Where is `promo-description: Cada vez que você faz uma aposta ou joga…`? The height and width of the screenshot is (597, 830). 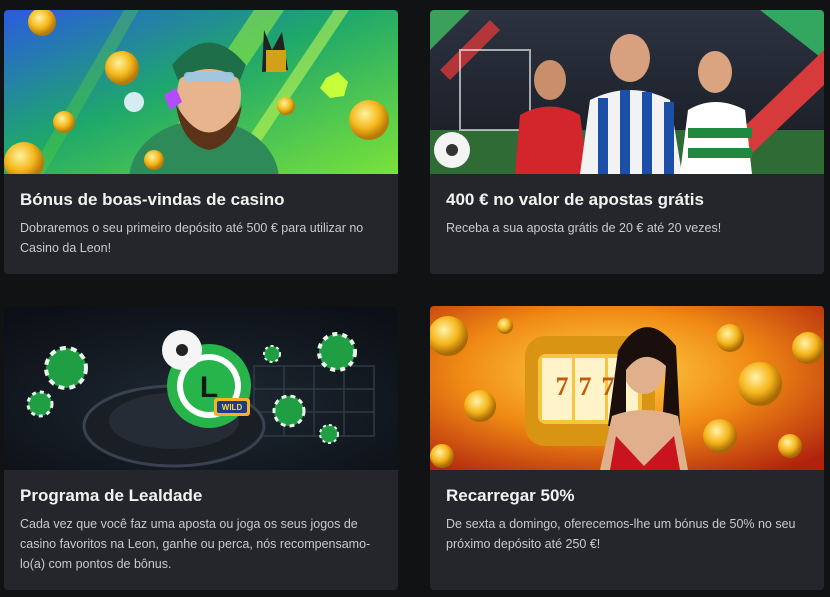
promo-description: Cada vez que você faz uma aposta ou joga… is located at coordinates (195, 544).